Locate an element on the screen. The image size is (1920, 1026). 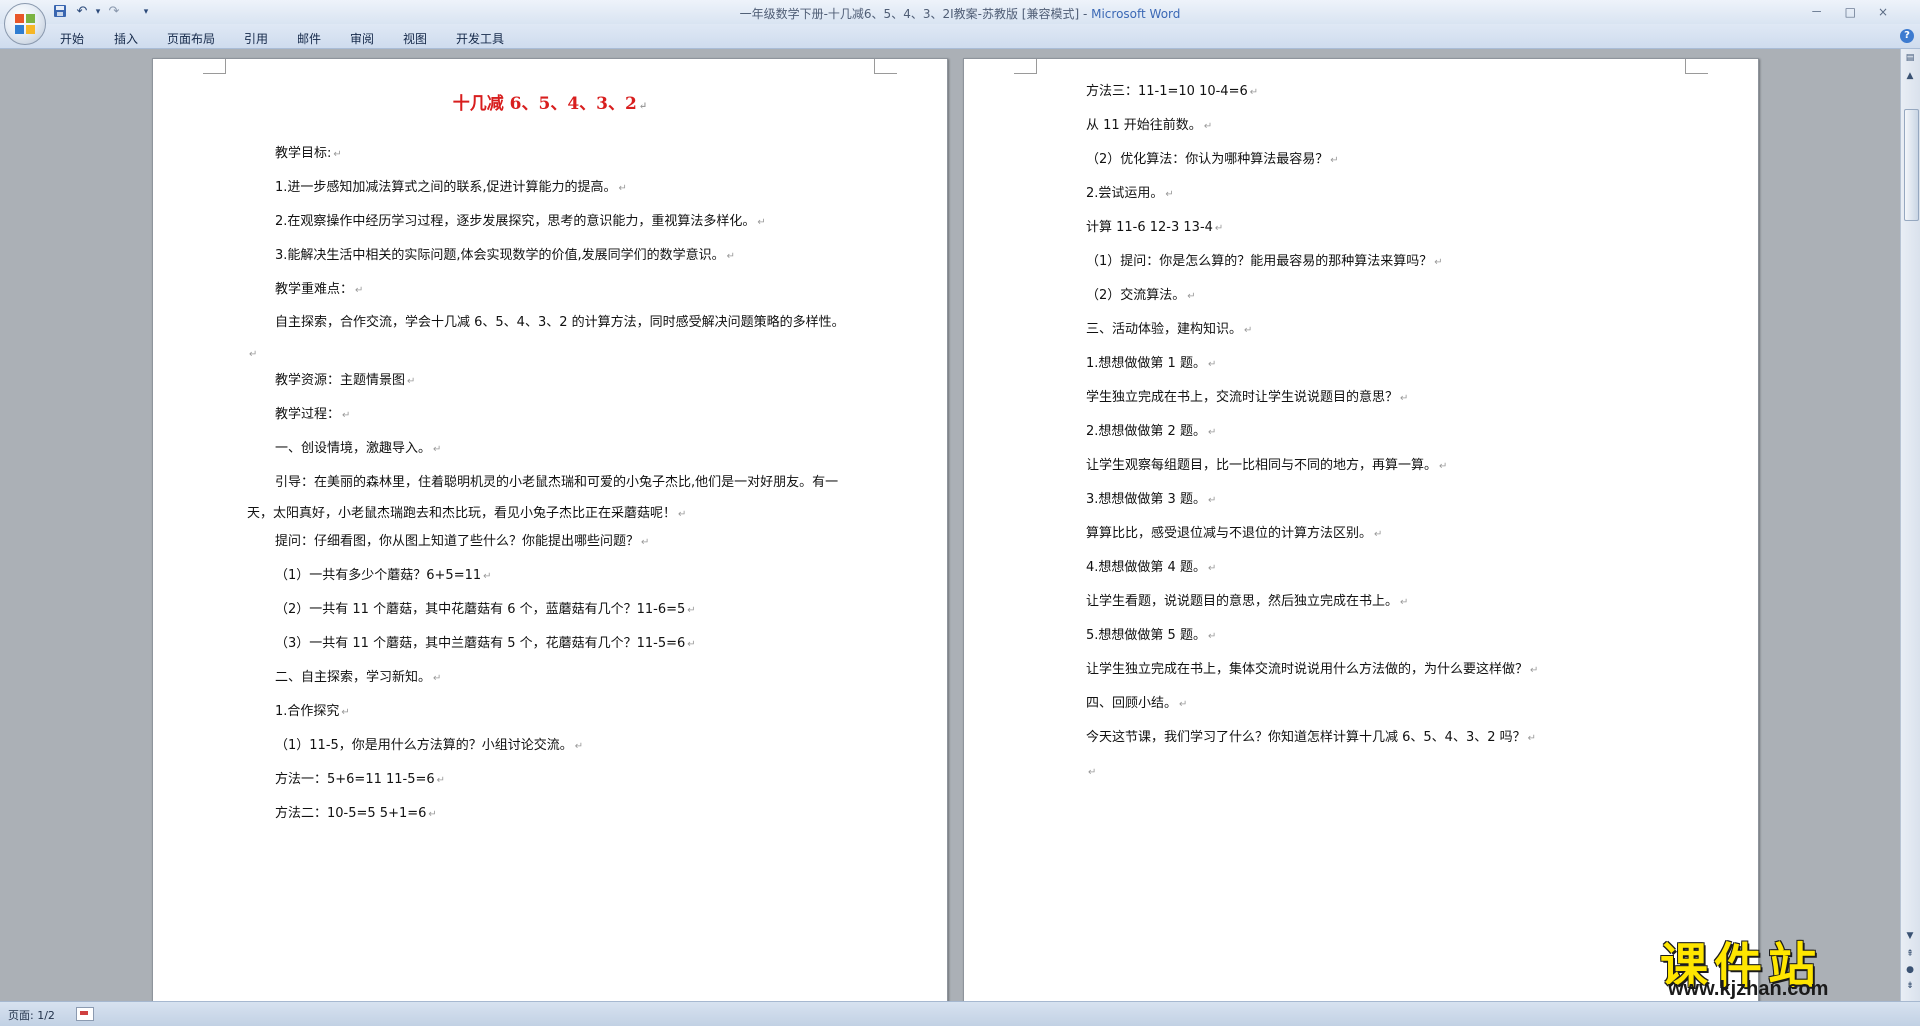
document-paragraph: 三、活动体验，建构知识。 ↵ is located at coordinates (1169, 329).